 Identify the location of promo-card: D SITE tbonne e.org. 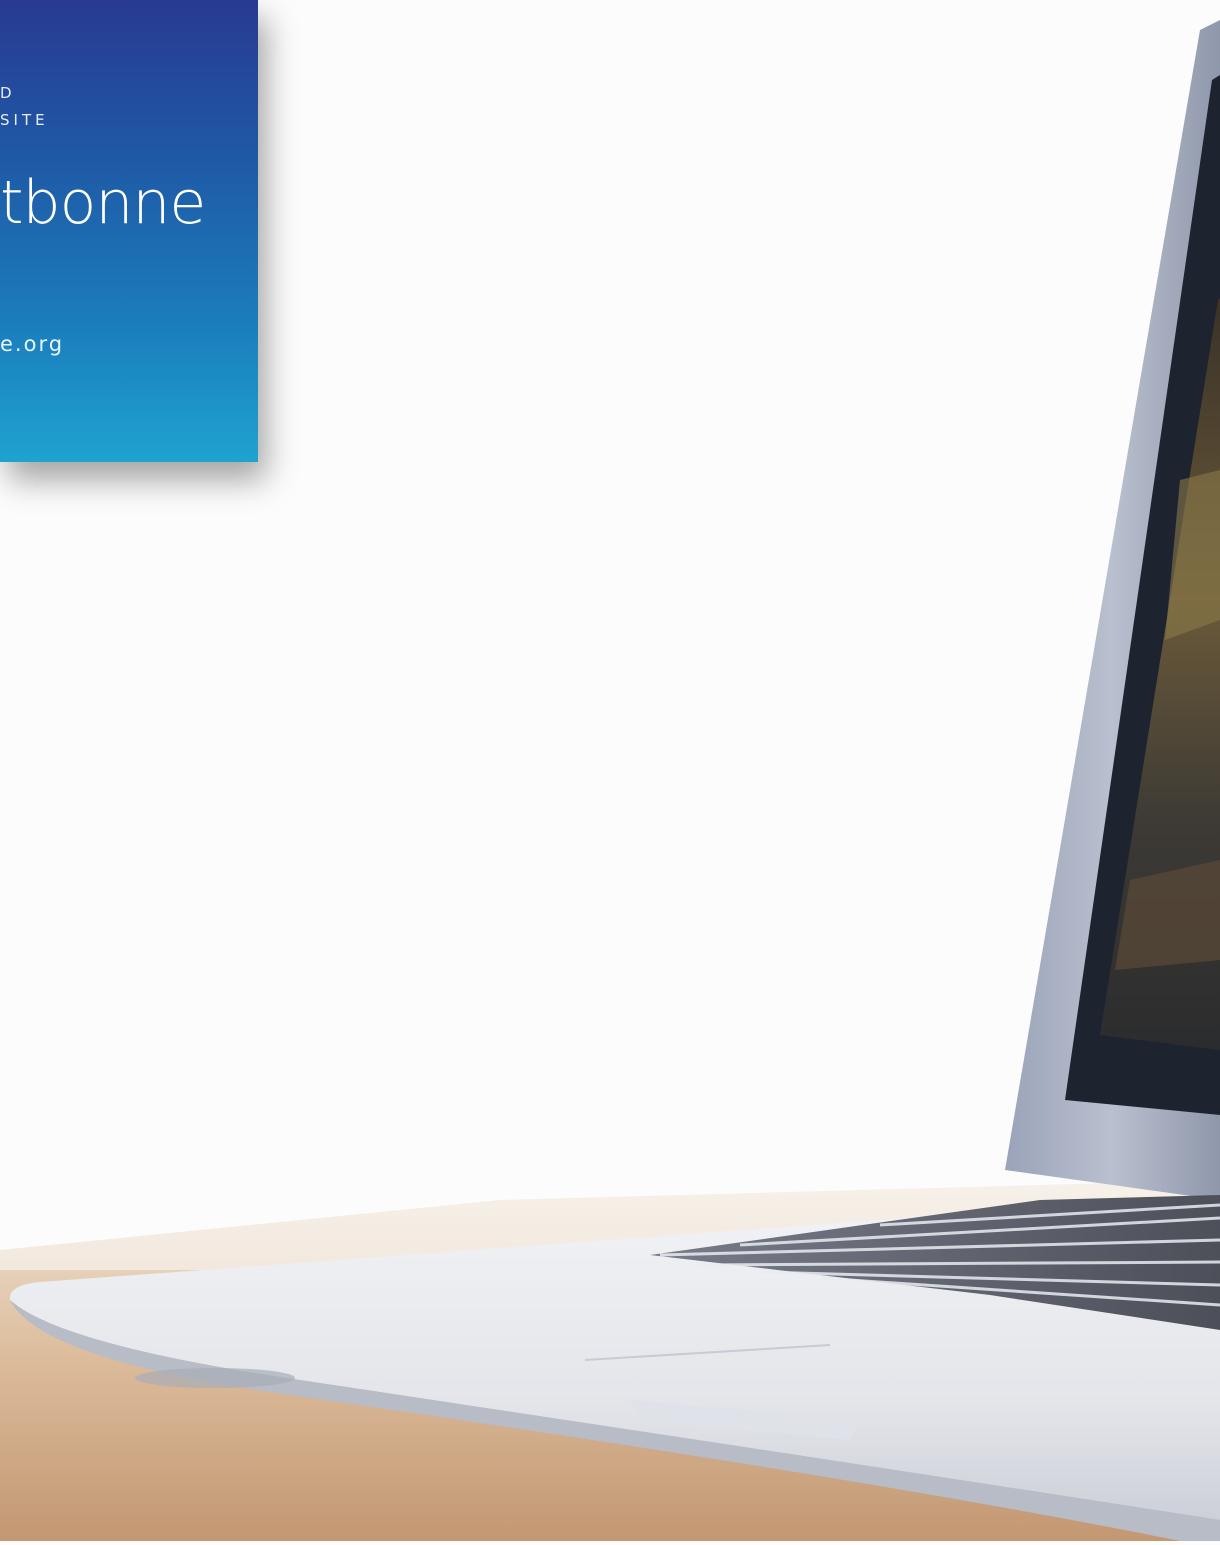
(129, 231).